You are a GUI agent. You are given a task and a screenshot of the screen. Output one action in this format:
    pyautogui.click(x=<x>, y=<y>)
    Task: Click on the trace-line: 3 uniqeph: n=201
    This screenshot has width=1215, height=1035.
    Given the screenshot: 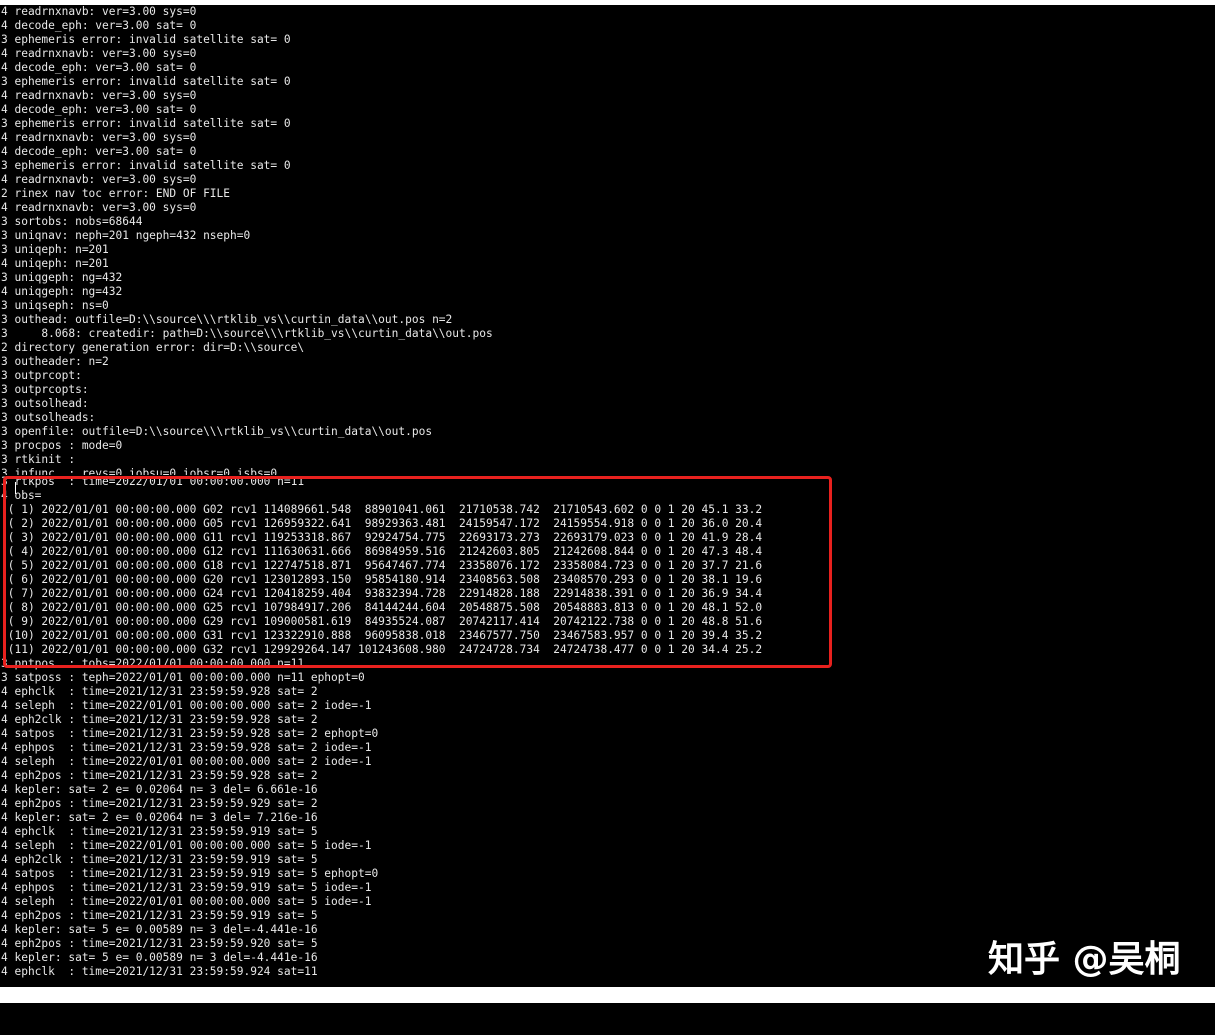 What is the action you would take?
    pyautogui.click(x=55, y=249)
    